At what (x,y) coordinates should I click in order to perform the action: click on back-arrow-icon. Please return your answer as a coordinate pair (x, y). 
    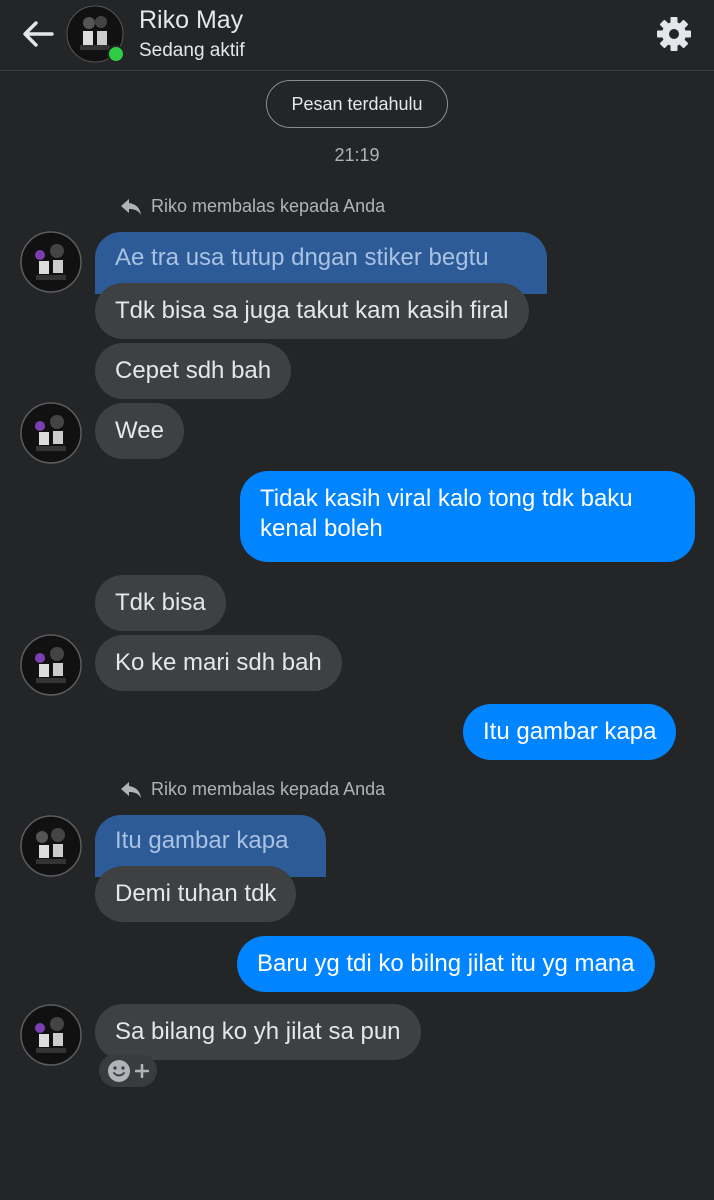
    Looking at the image, I should click on (38, 34).